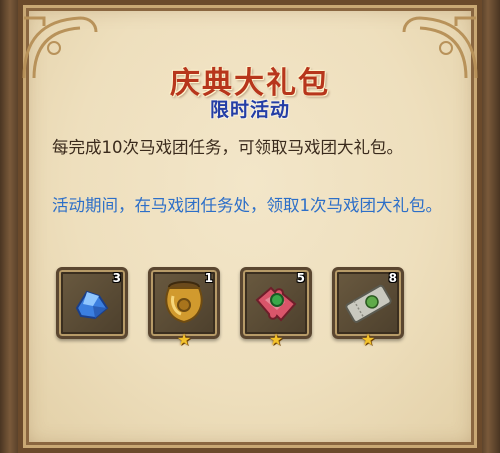 The height and width of the screenshot is (453, 500). Describe the element at coordinates (247, 205) in the screenshot. I see `event-note: 活动期间，在马戏团任务处，领取1次马戏团大礼包。` at that location.